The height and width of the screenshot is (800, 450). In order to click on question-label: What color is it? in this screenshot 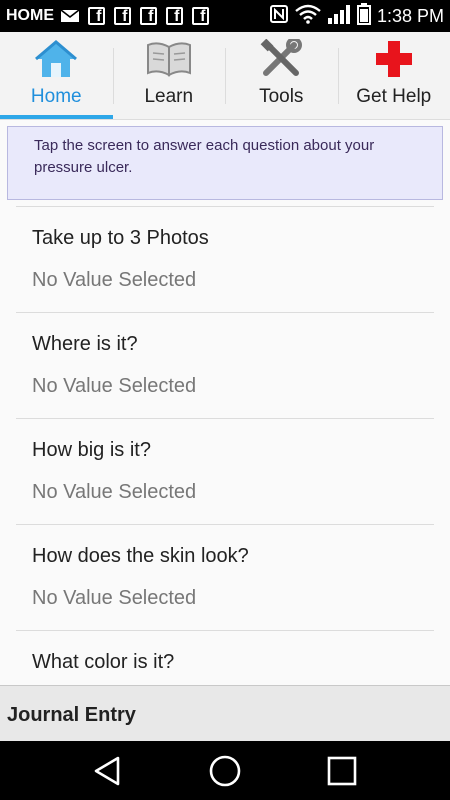, I will do `click(103, 662)`.